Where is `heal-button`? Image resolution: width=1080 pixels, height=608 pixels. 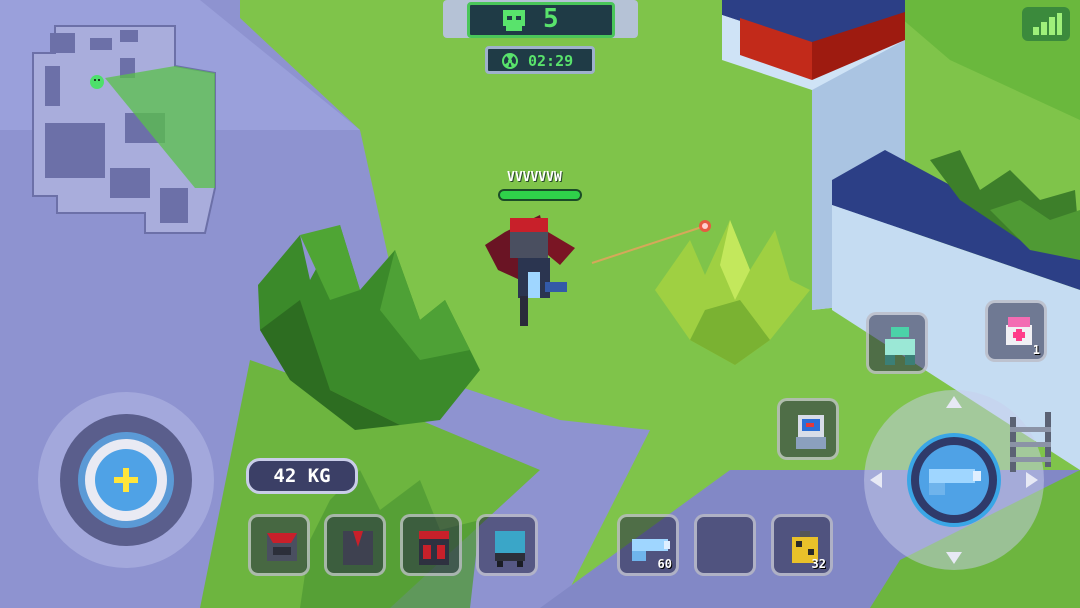 heal-button is located at coordinates (126, 480).